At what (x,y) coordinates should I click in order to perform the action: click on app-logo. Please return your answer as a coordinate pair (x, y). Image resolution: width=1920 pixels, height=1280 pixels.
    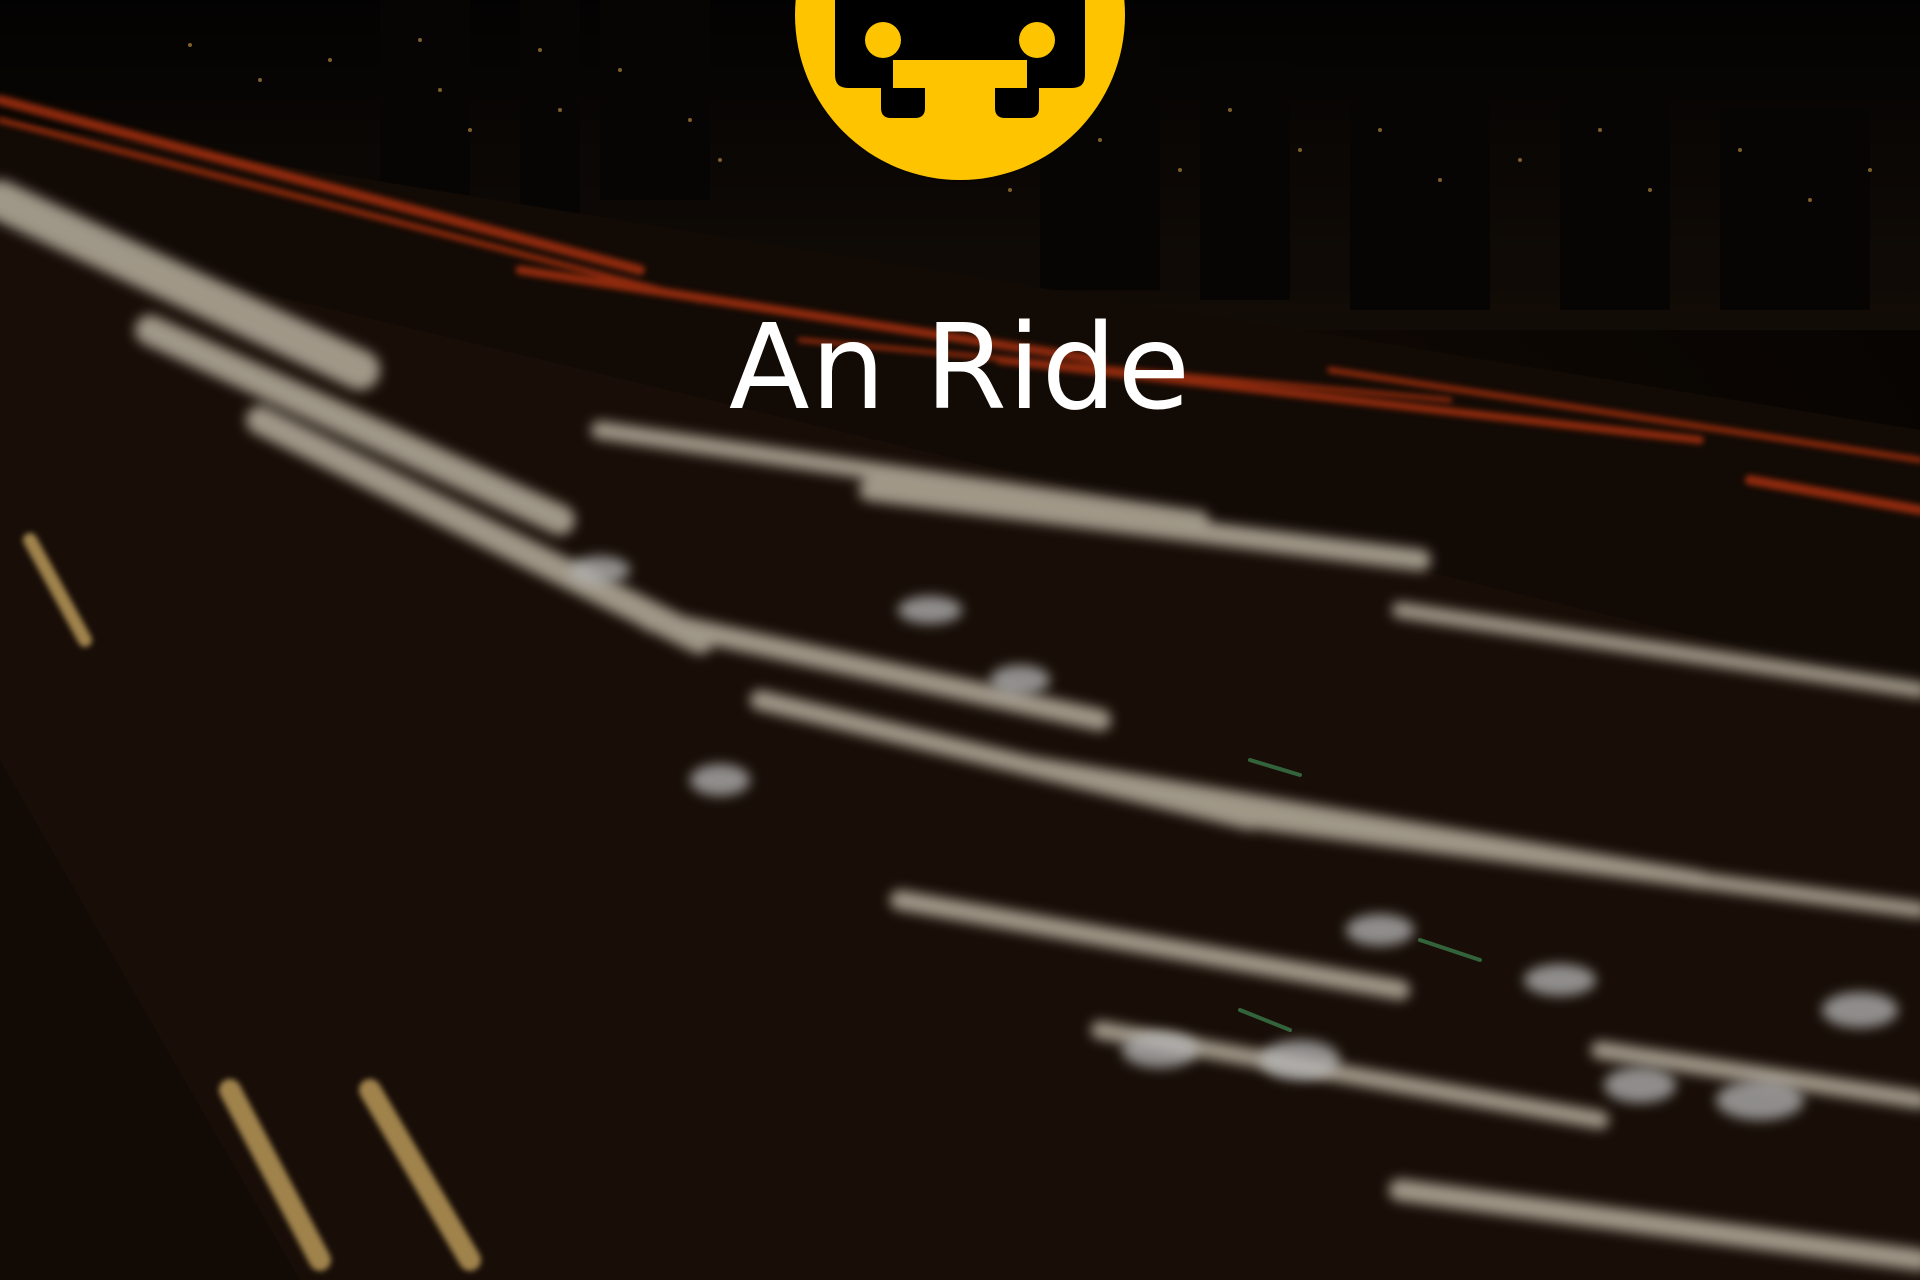
    Looking at the image, I should click on (960, 90).